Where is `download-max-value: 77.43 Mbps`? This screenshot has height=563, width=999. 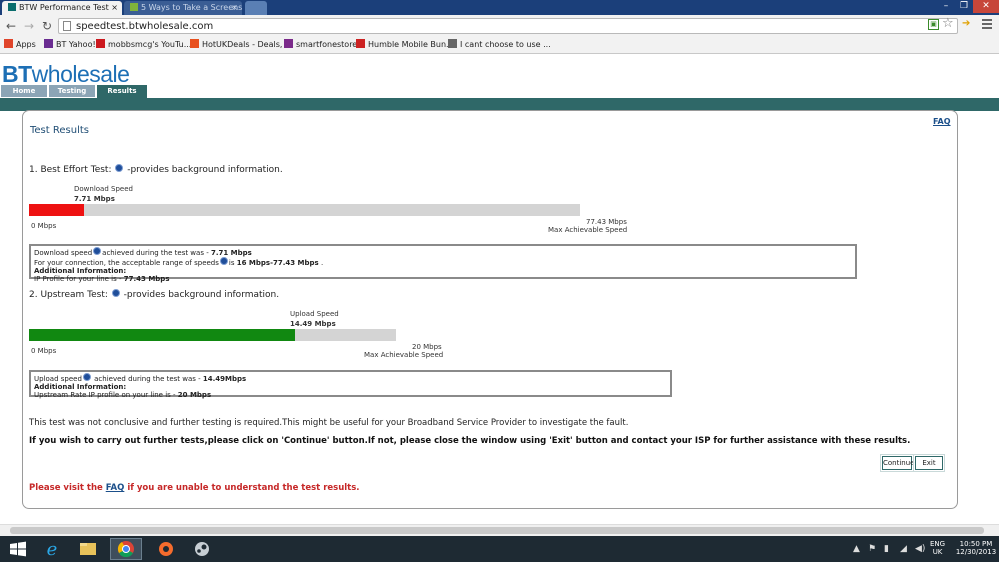 download-max-value: 77.43 Mbps is located at coordinates (606, 222).